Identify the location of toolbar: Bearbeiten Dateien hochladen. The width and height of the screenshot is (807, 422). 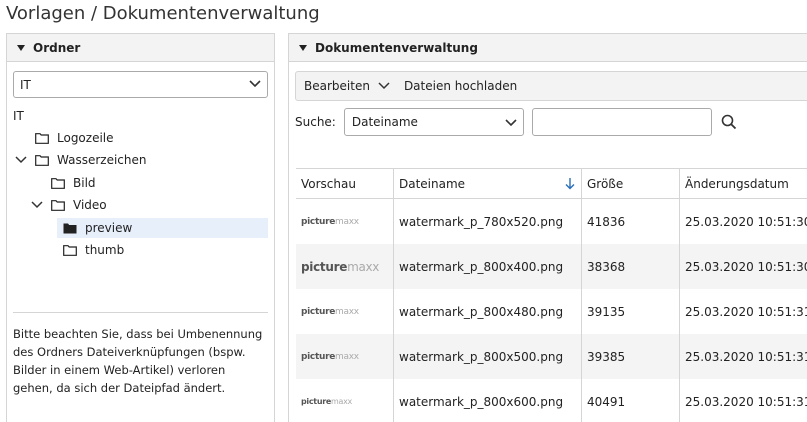
(551, 86).